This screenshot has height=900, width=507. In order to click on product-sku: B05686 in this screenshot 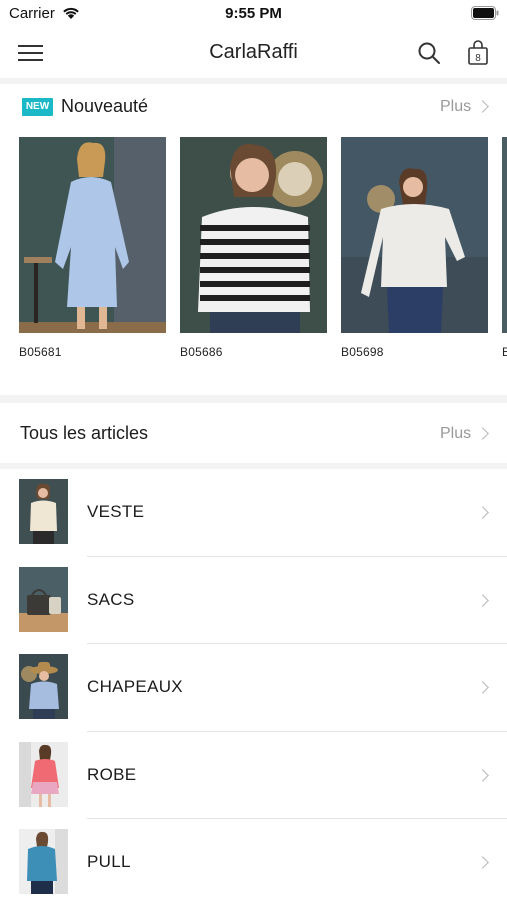, I will do `click(201, 352)`.